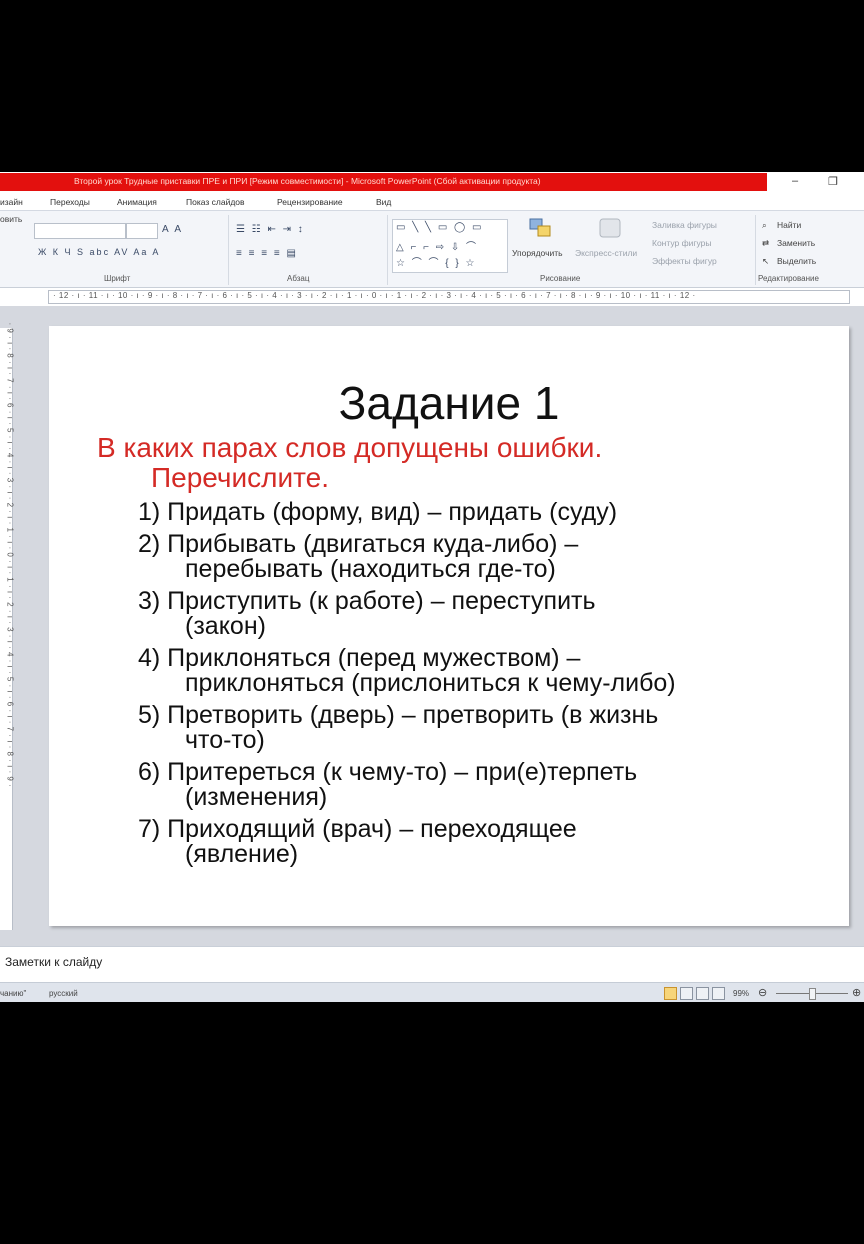  What do you see at coordinates (796, 243) in the screenshot?
I see `replace-button: Заменить` at bounding box center [796, 243].